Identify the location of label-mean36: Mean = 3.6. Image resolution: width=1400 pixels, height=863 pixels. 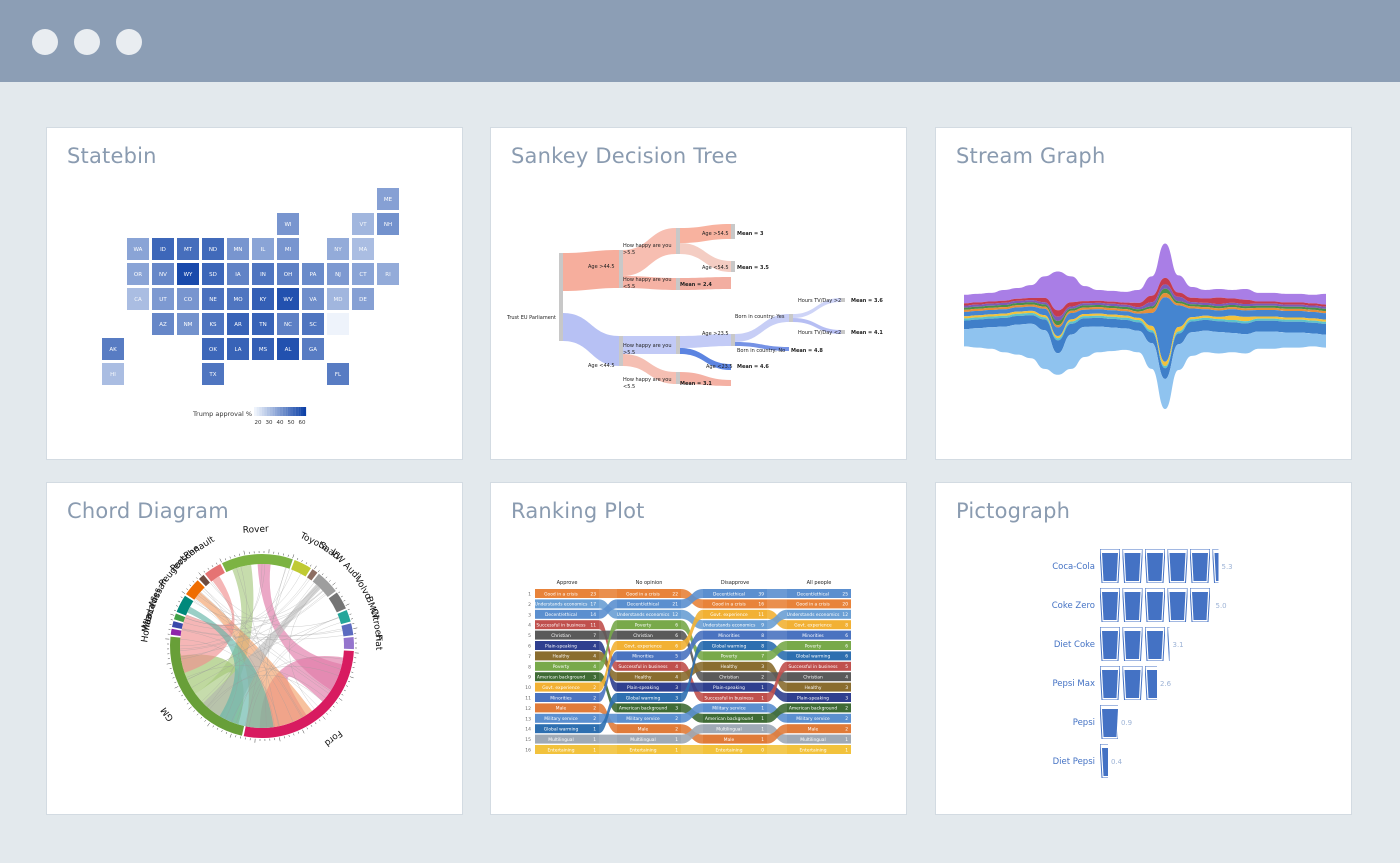
(867, 301).